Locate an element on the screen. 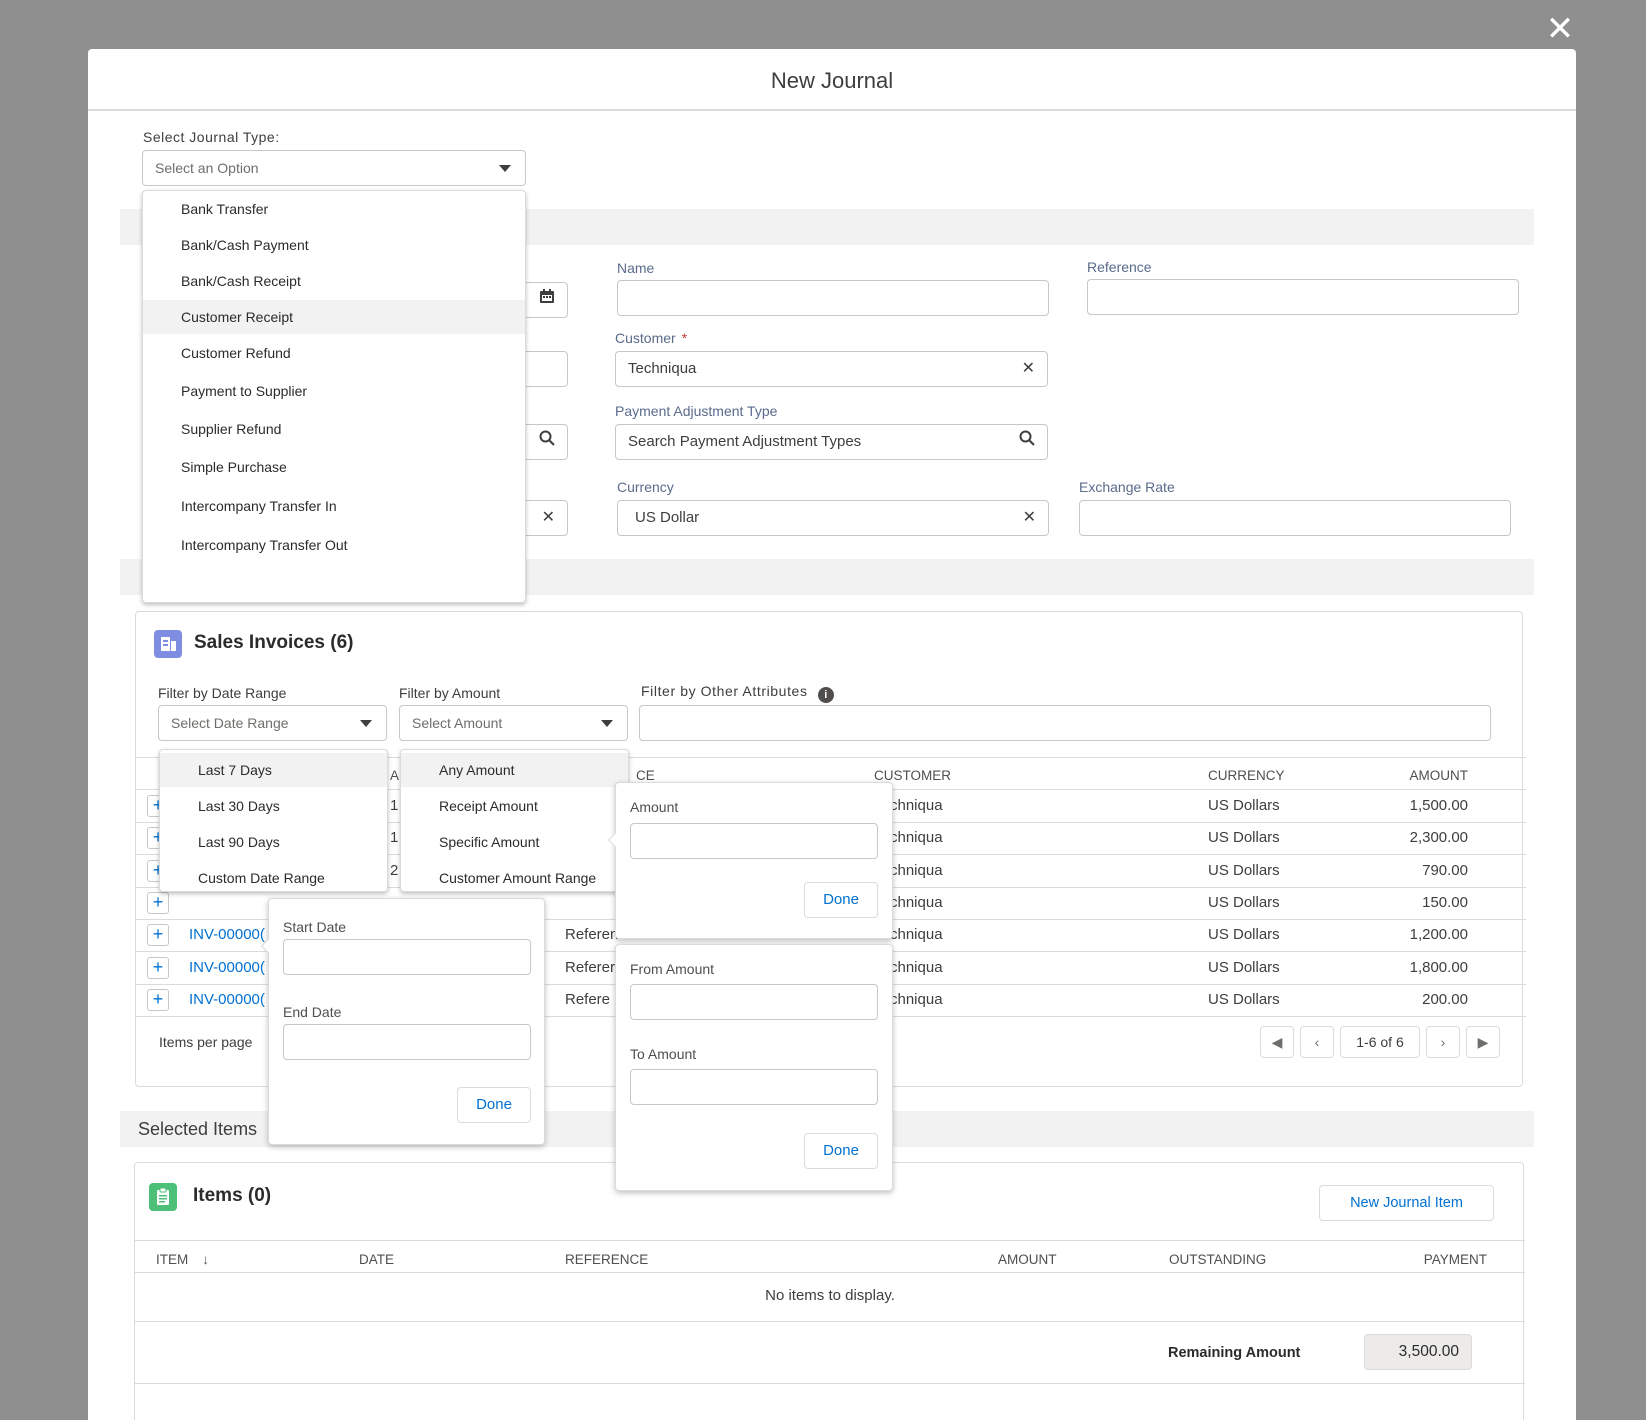 The image size is (1646, 1420). amount-option: Specific Amount is located at coordinates (514, 842).